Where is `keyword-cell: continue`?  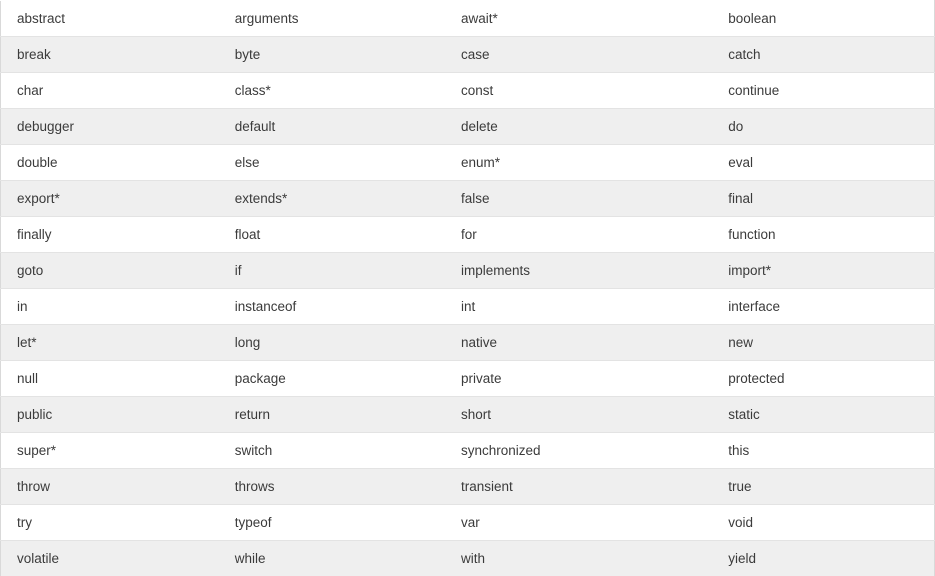 keyword-cell: continue is located at coordinates (823, 91).